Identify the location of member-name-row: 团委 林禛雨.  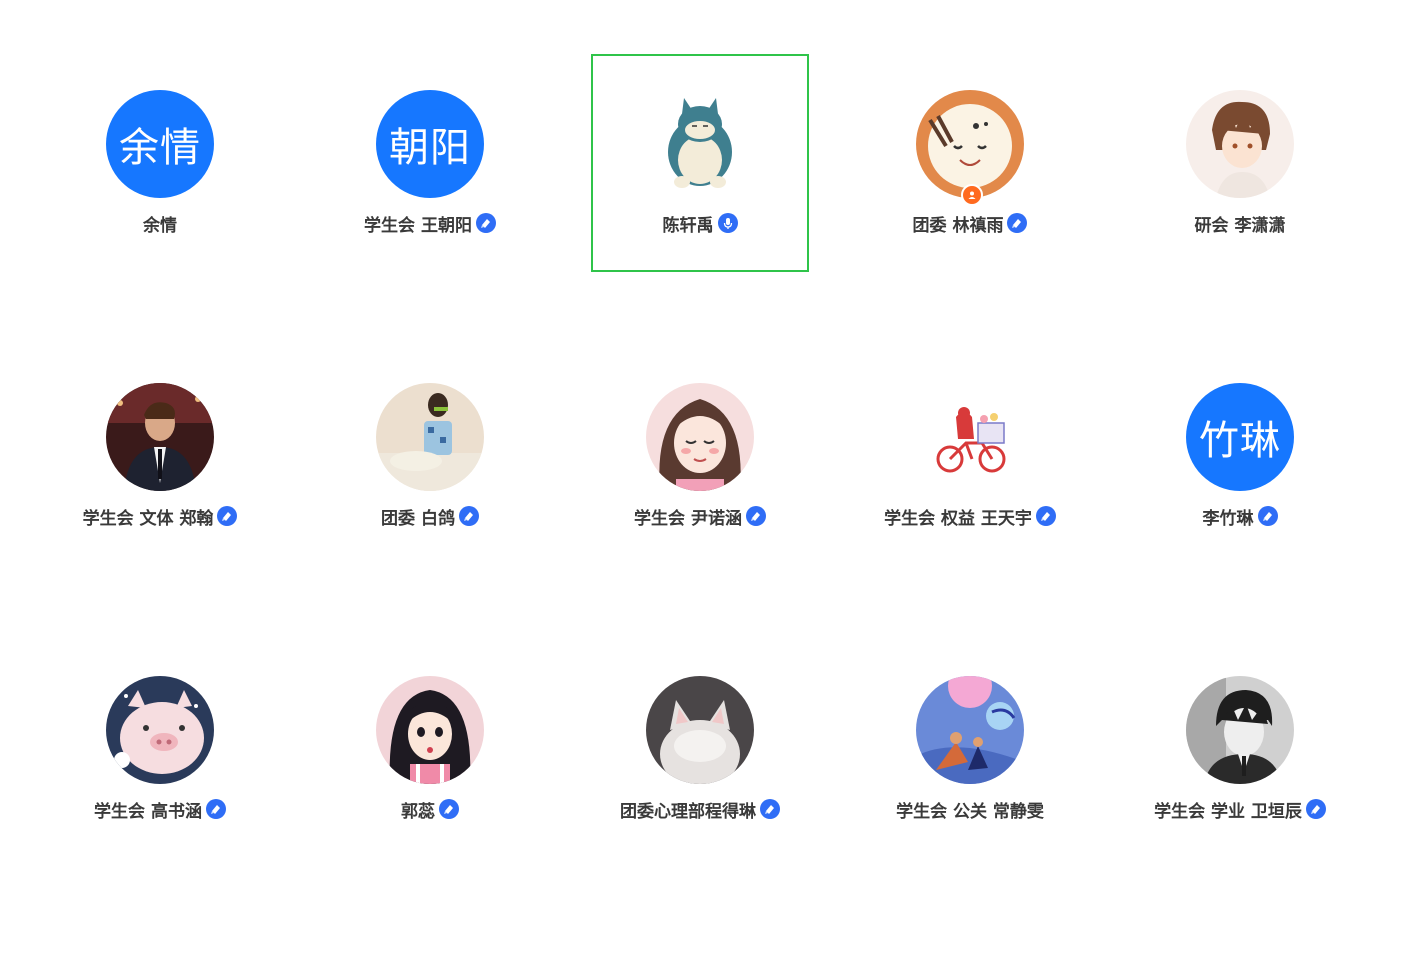
(970, 224).